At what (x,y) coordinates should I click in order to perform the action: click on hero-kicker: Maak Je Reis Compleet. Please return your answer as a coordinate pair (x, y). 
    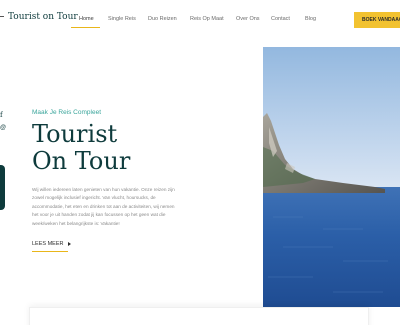
    Looking at the image, I should click on (66, 112).